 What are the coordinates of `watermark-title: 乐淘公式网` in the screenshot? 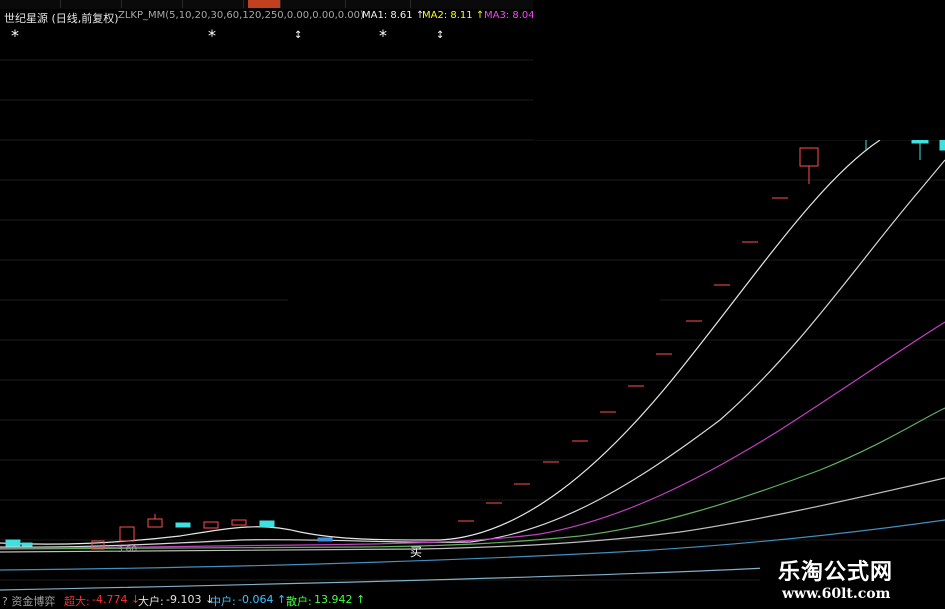 It's located at (836, 572).